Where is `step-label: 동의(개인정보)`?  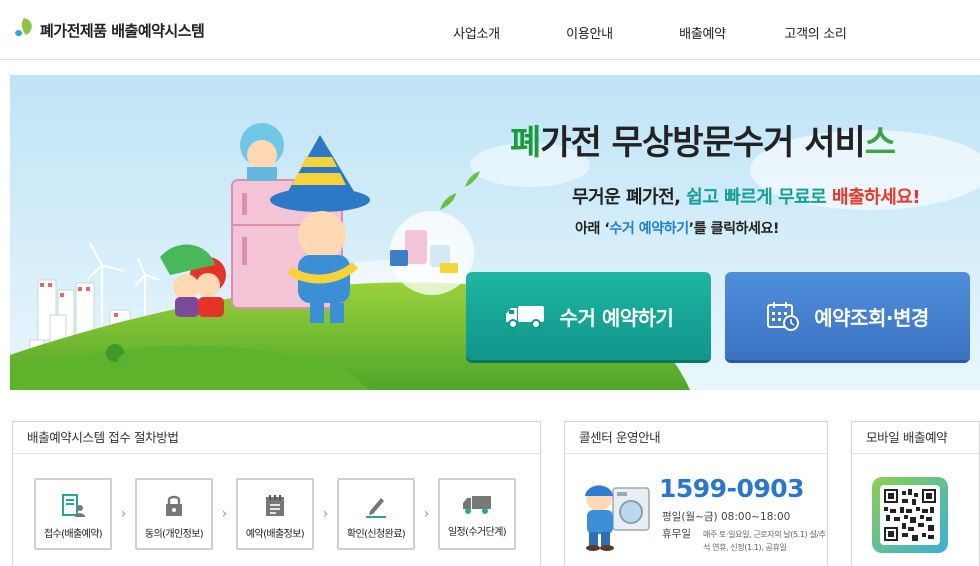 step-label: 동의(개인정보) is located at coordinates (174, 534).